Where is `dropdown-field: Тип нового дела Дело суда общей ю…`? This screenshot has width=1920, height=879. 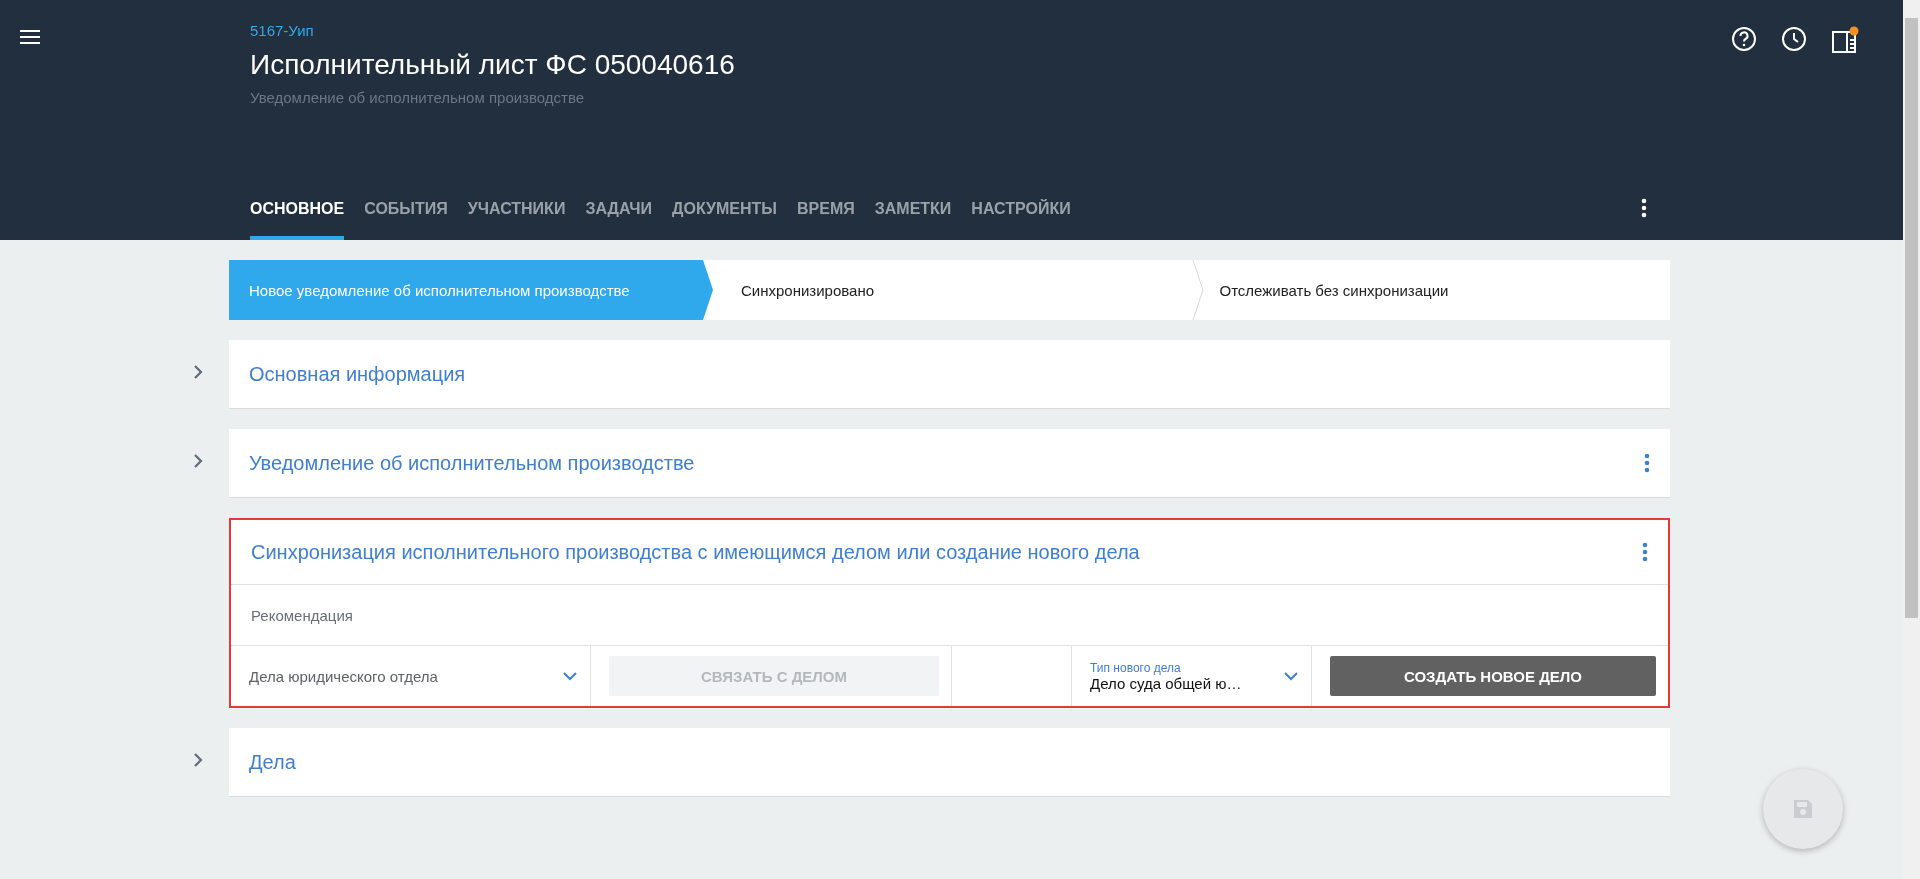 dropdown-field: Тип нового дела Дело суда общей ю… is located at coordinates (1194, 676).